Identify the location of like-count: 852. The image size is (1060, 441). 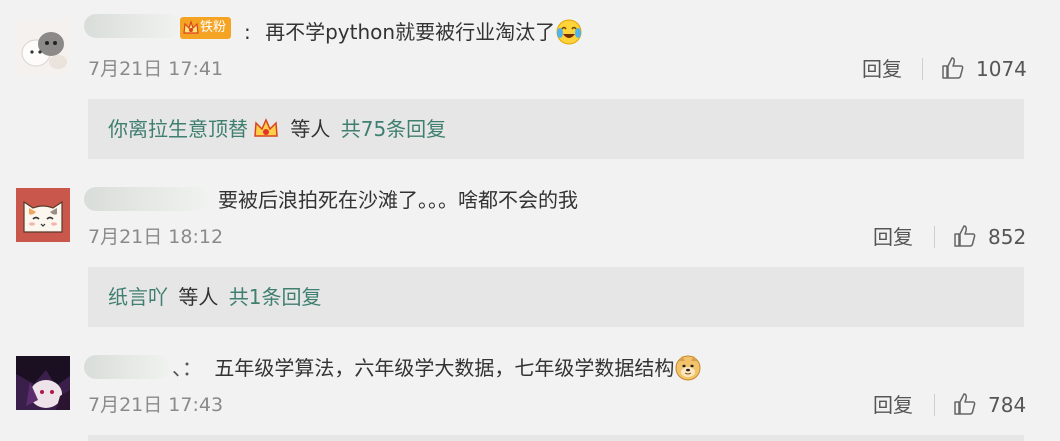
(1007, 237).